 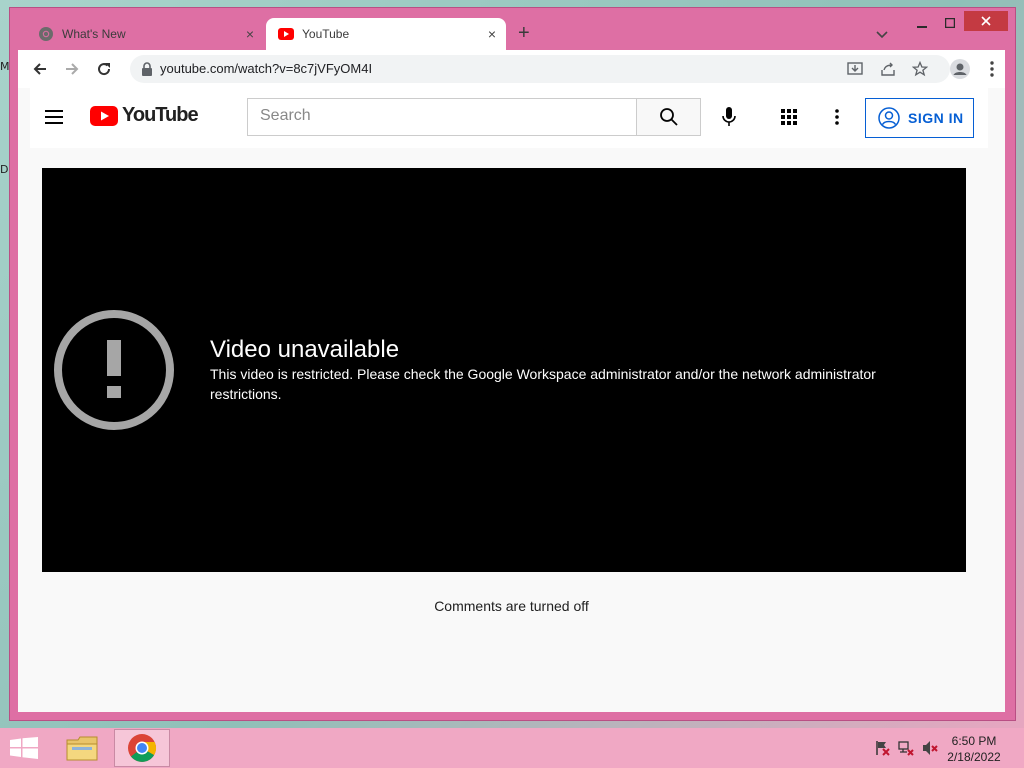 I want to click on tab-youtube: YouTube ×, so click(x=386, y=34).